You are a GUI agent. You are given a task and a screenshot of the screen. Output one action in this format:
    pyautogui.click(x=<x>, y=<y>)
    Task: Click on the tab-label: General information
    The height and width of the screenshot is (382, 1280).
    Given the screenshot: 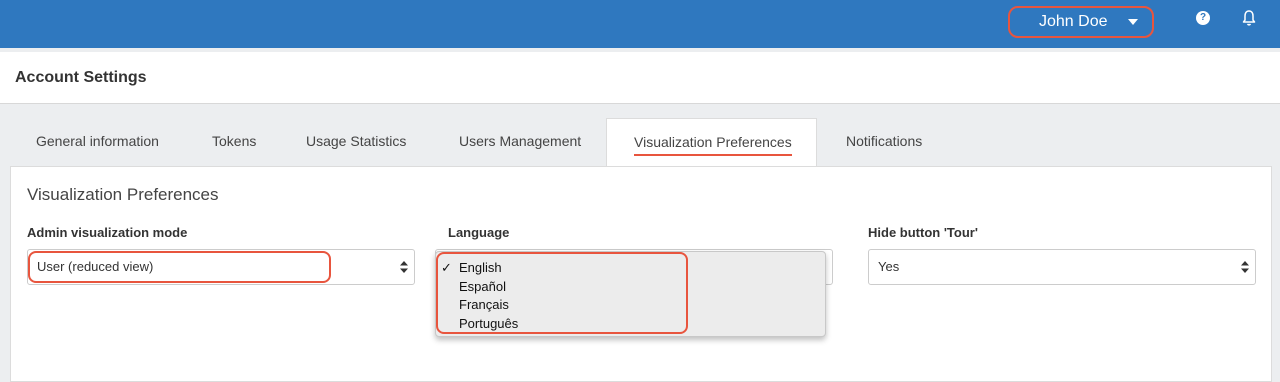 What is the action you would take?
    pyautogui.click(x=97, y=141)
    